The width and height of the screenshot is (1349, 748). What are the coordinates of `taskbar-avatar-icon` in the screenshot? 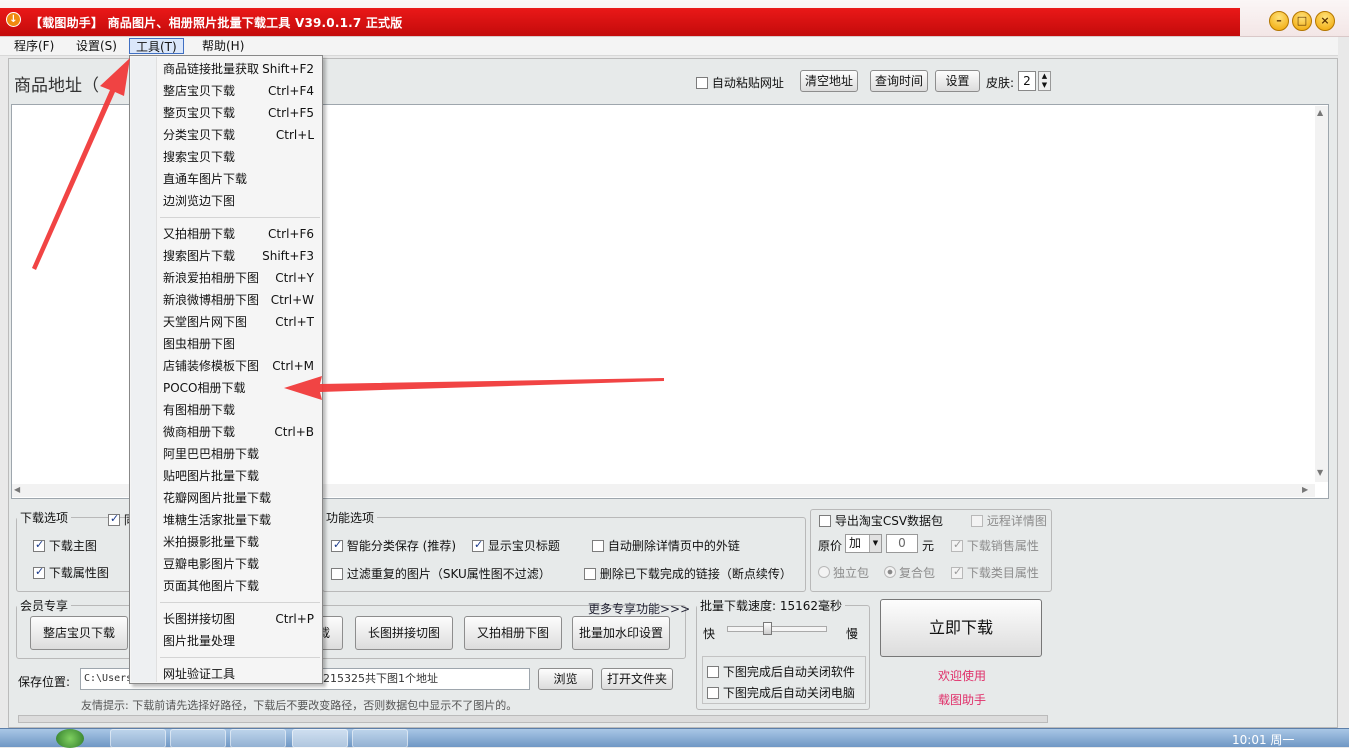 It's located at (380, 738).